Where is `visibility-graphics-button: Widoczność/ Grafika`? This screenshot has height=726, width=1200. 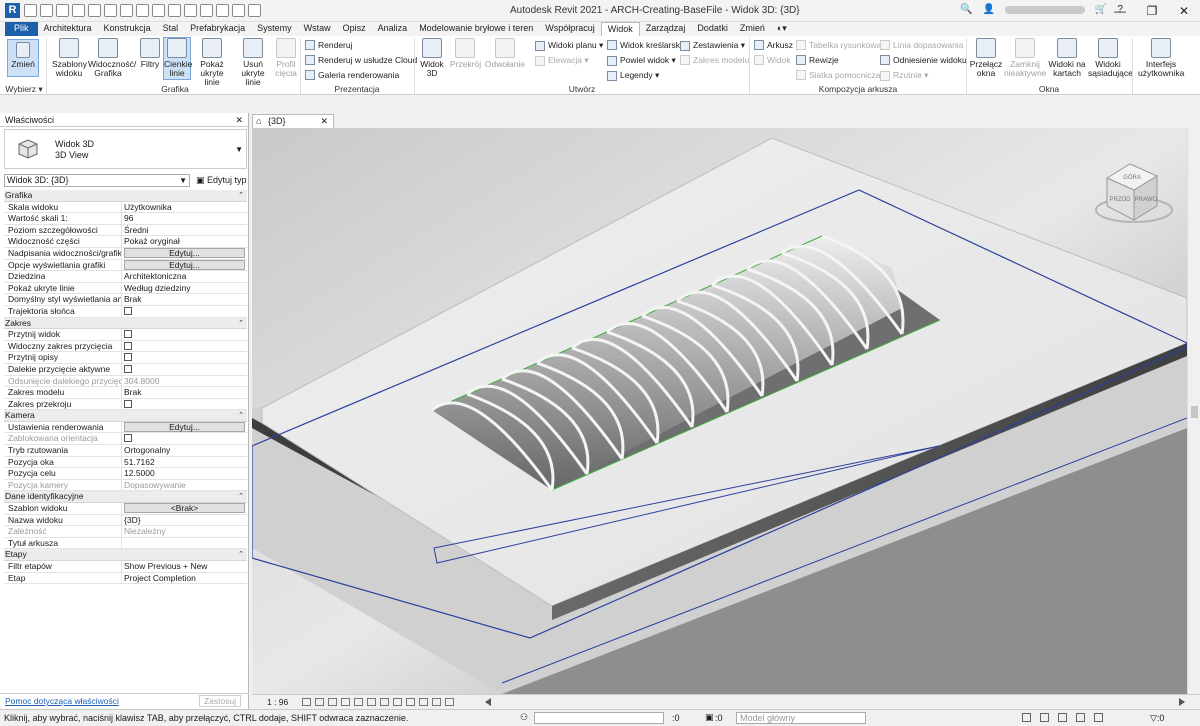 visibility-graphics-button: Widoczność/ Grafika is located at coordinates (112, 58).